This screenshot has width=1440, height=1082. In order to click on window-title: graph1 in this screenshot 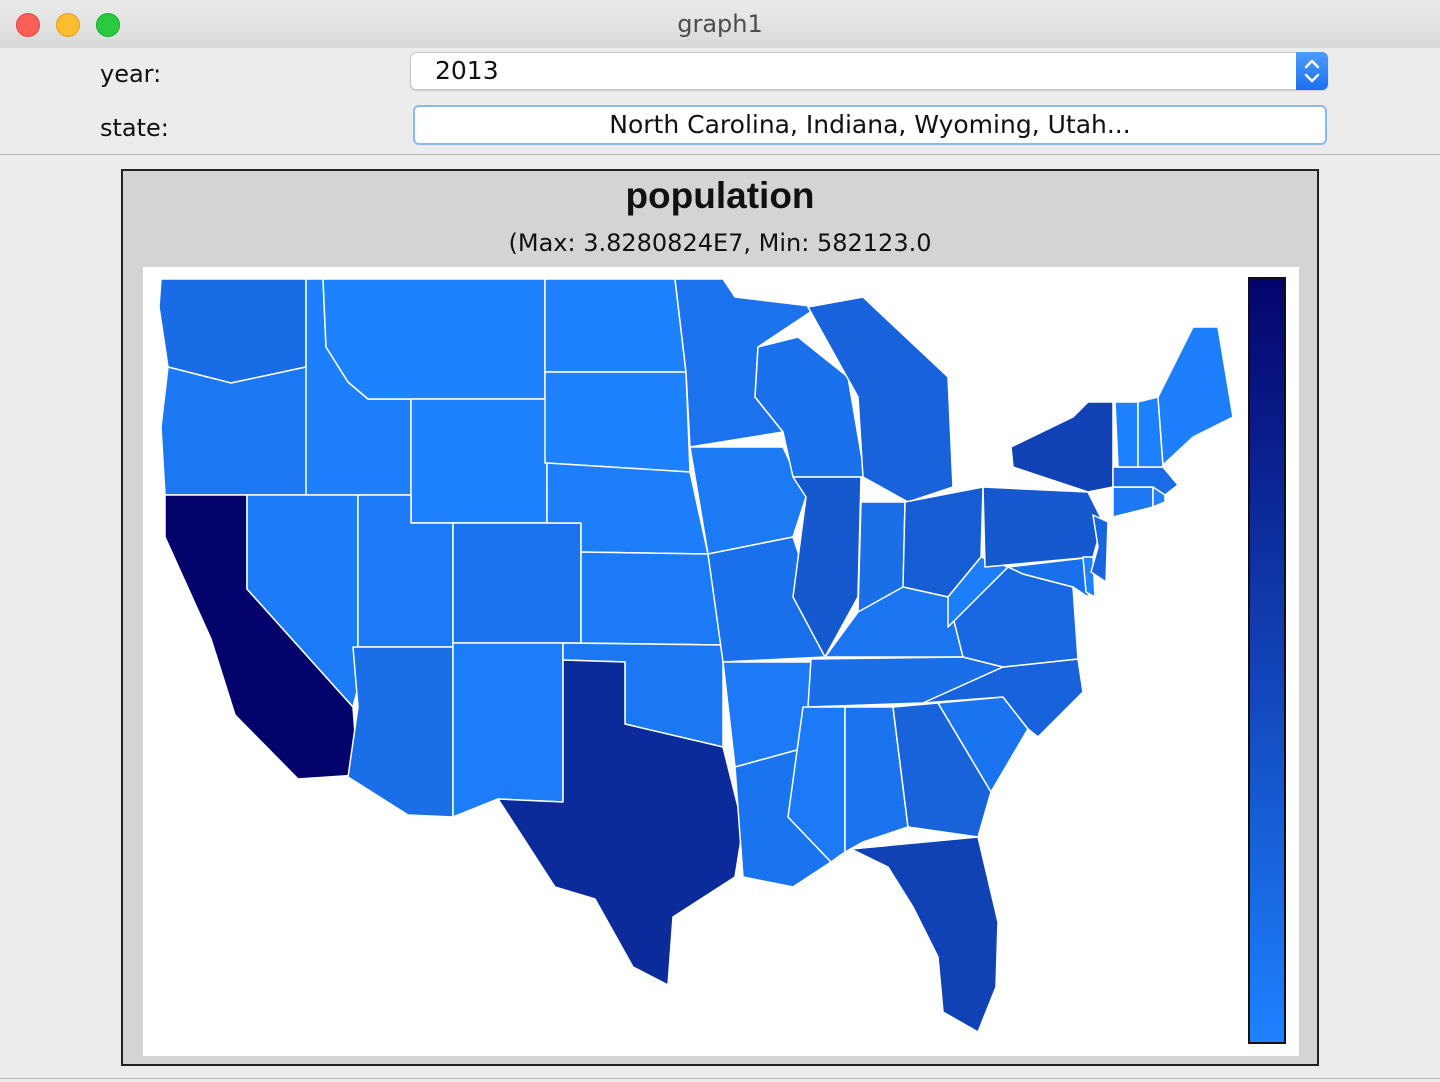, I will do `click(720, 24)`.